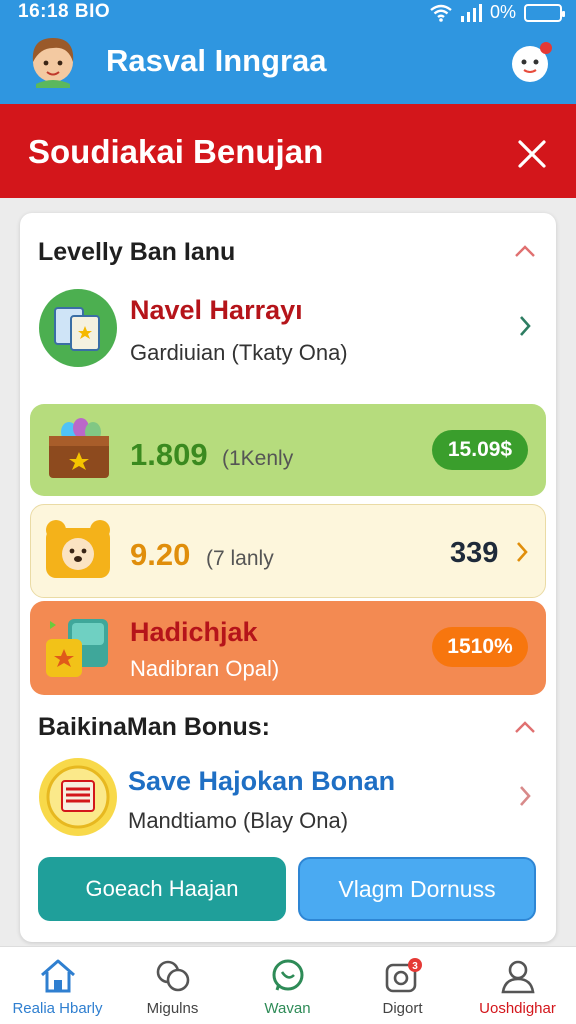  Describe the element at coordinates (239, 352) in the screenshot. I see `item-subtitle-level: Gardiuian (Tkaty Ona)` at that location.